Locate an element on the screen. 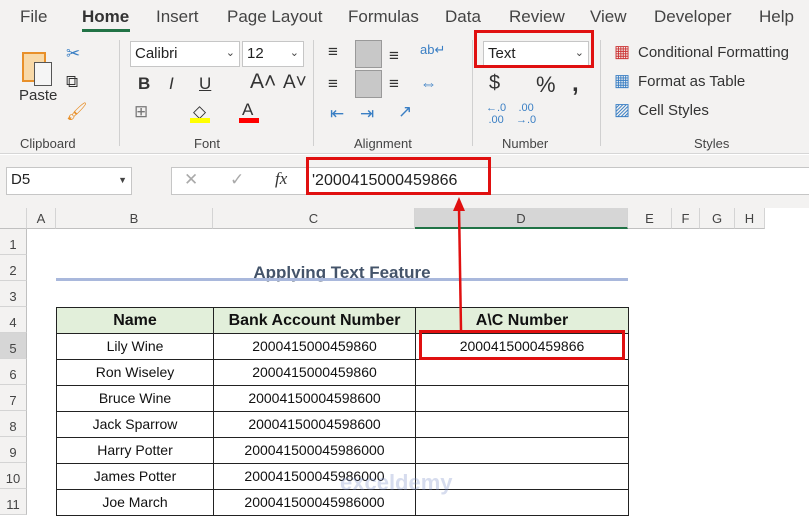 The height and width of the screenshot is (518, 809). column-header-C: C is located at coordinates (314, 218).